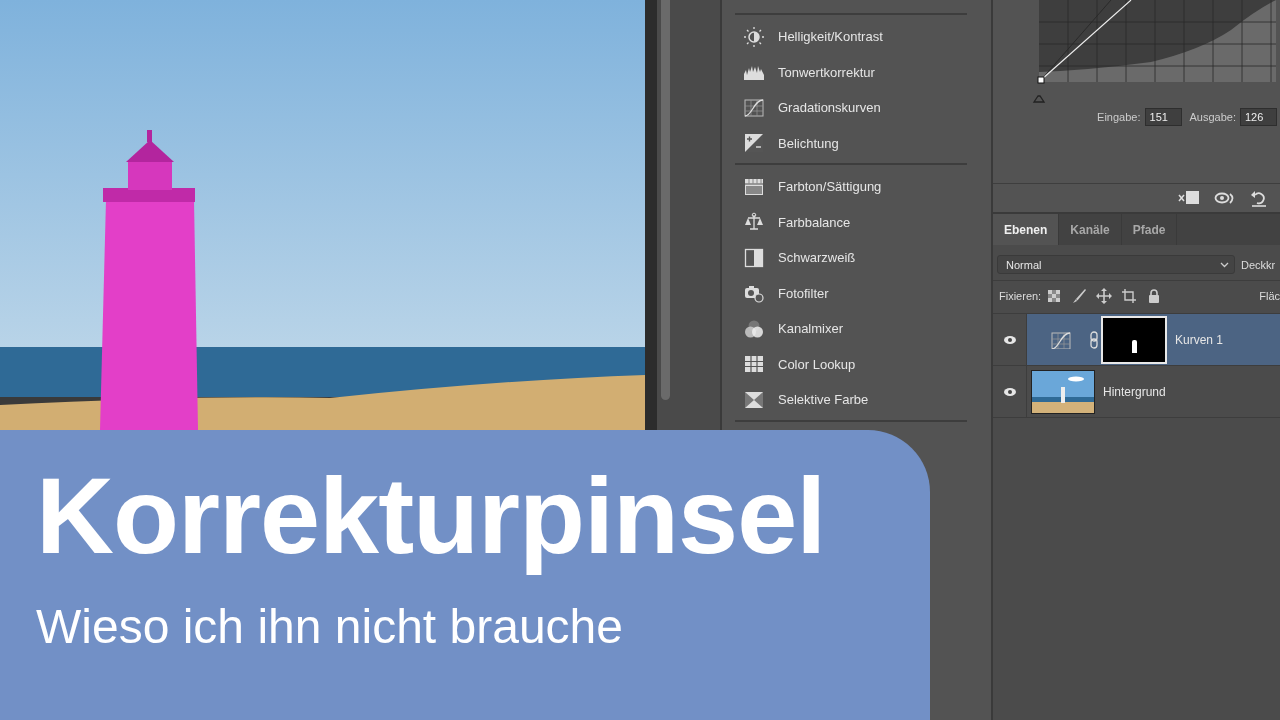 The width and height of the screenshot is (1280, 720). I want to click on menu-item: Farbton/Sättigung, so click(863, 187).